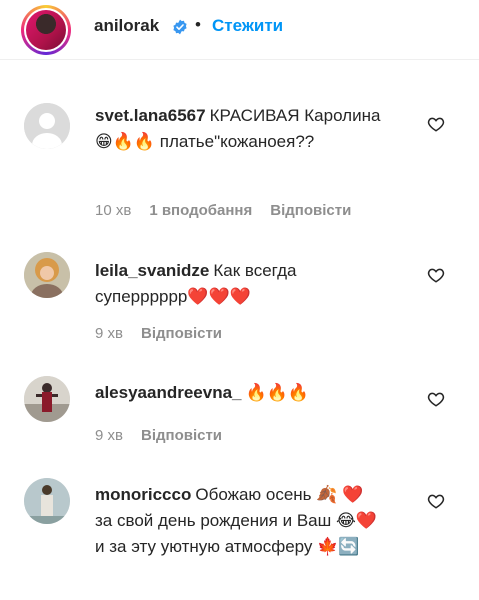 The height and width of the screenshot is (600, 479). What do you see at coordinates (113, 210) in the screenshot?
I see `comment-time: 10 хв` at bounding box center [113, 210].